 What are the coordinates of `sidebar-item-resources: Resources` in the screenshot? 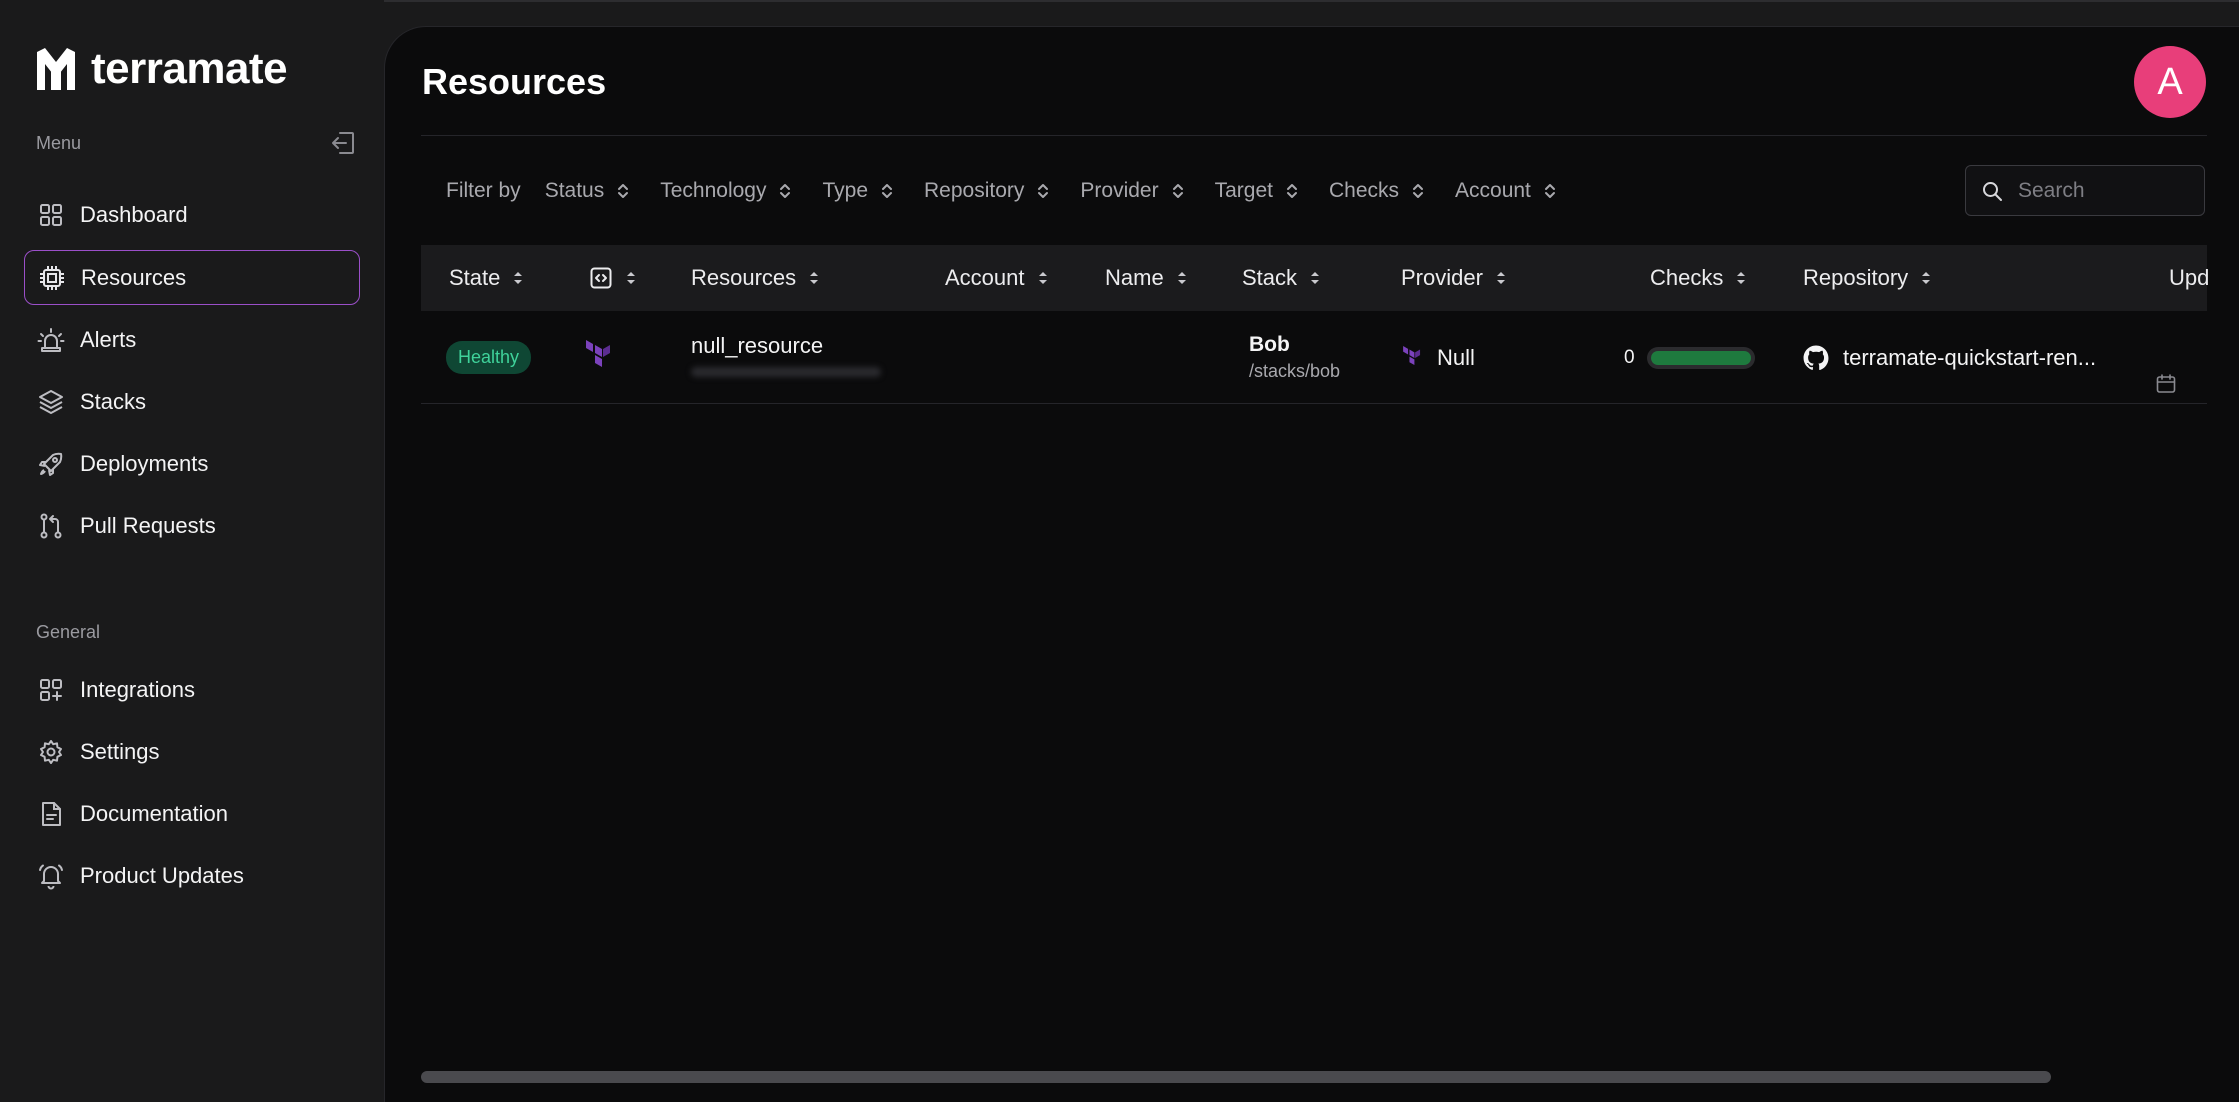 It's located at (192, 277).